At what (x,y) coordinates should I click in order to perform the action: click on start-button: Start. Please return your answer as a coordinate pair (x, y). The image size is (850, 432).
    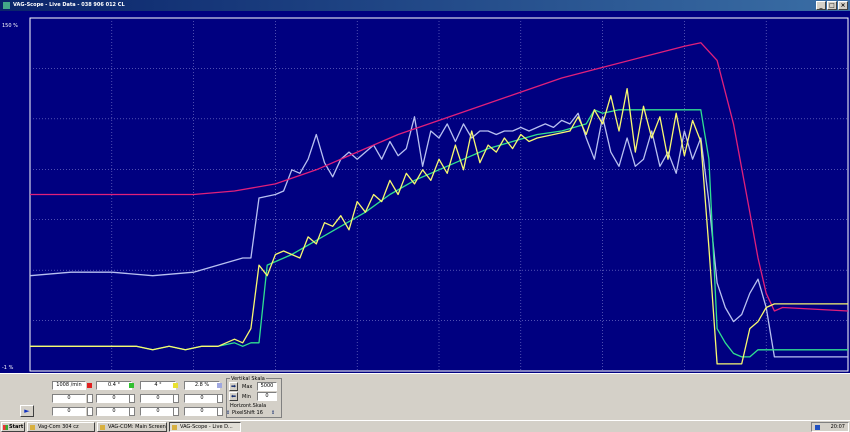
    Looking at the image, I should click on (13, 427).